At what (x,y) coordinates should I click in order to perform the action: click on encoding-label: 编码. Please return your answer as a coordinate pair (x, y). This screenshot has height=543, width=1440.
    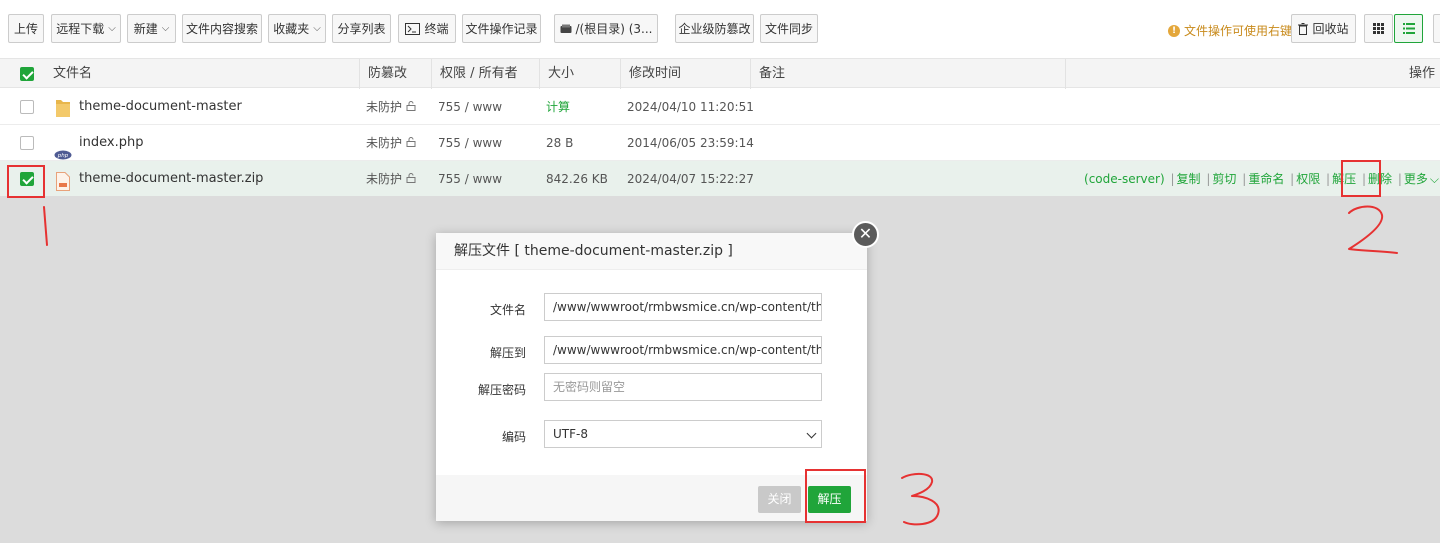
    Looking at the image, I should click on (513, 437).